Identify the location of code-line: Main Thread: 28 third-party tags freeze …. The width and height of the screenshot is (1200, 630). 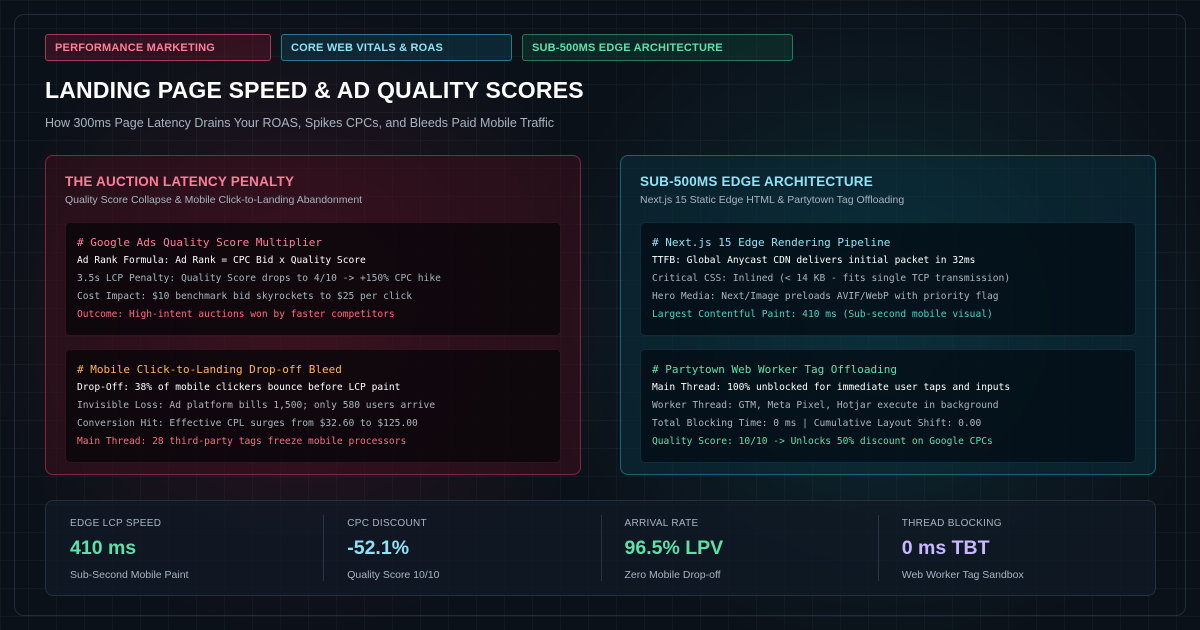
(242, 441).